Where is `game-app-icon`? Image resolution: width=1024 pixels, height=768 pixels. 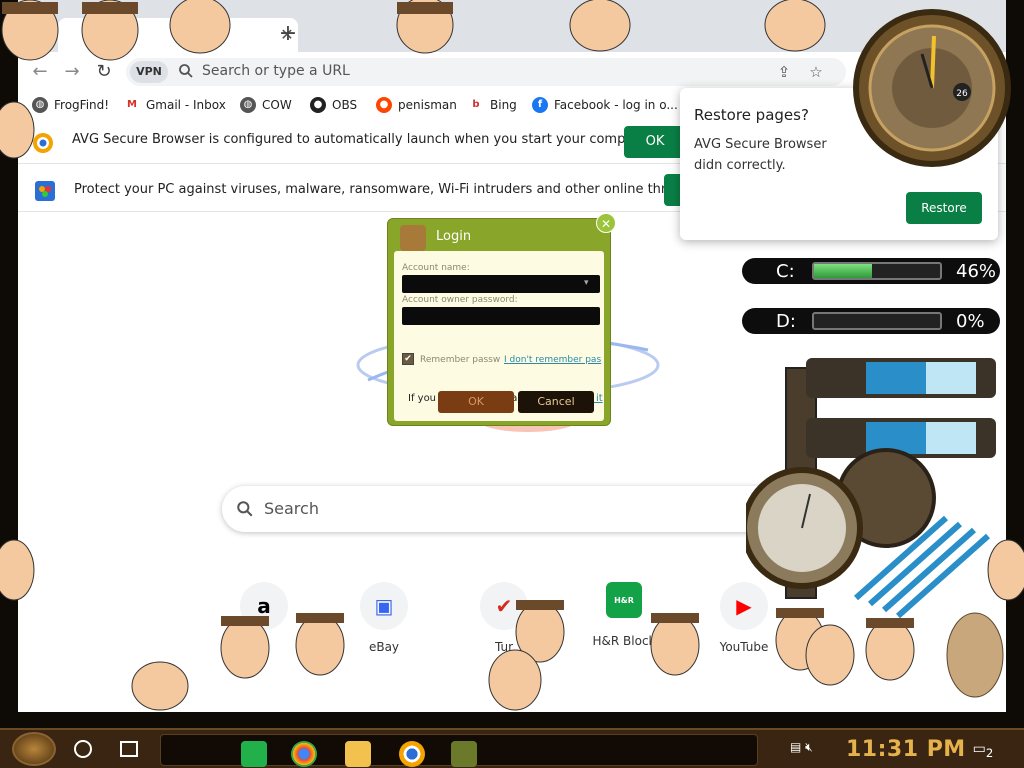 game-app-icon is located at coordinates (464, 754).